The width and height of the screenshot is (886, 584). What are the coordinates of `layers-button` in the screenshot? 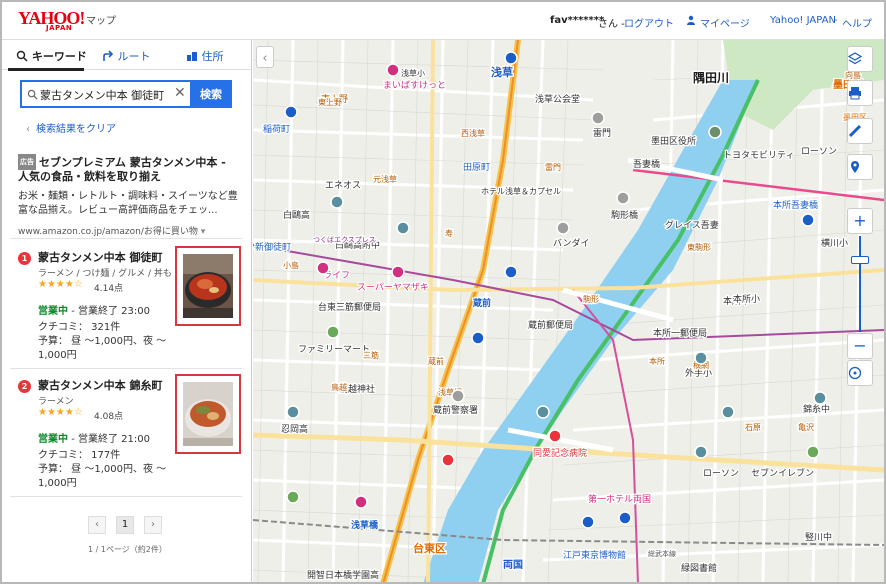 It's located at (860, 59).